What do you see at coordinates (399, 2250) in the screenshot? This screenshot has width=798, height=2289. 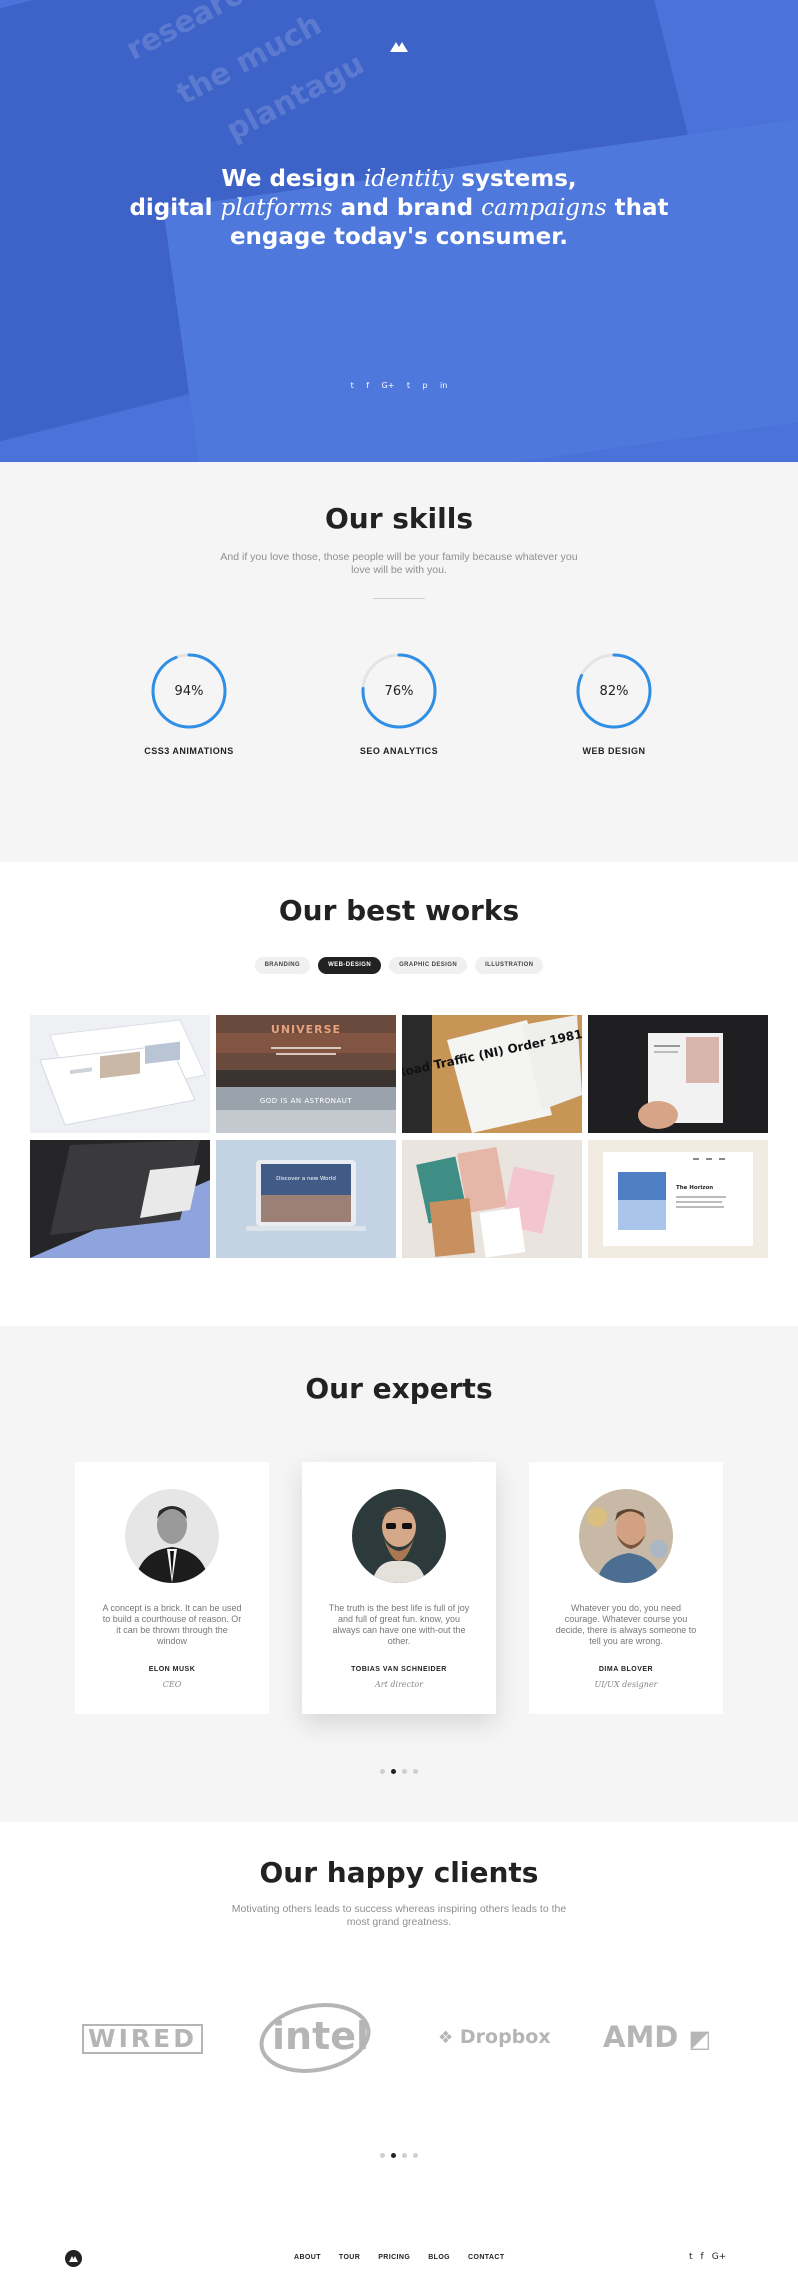 I see `footer: ABOUT TOUR PRICING BLOG CONTACT t f G+` at bounding box center [399, 2250].